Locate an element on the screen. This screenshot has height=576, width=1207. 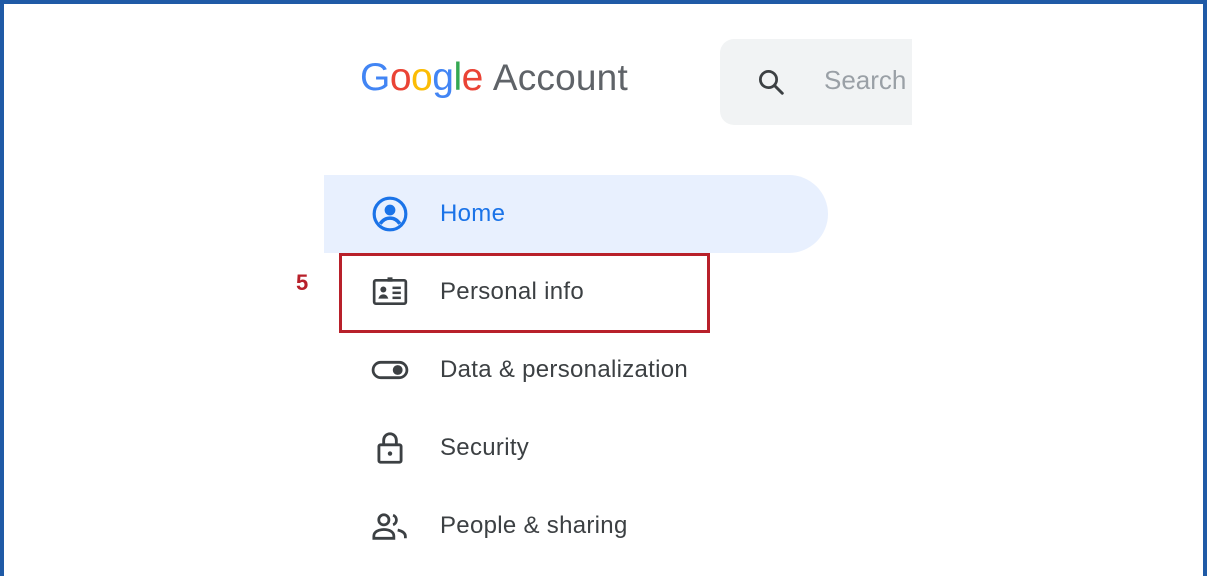
sidebar-item-people-sharing: People & sharing is located at coordinates (576, 526).